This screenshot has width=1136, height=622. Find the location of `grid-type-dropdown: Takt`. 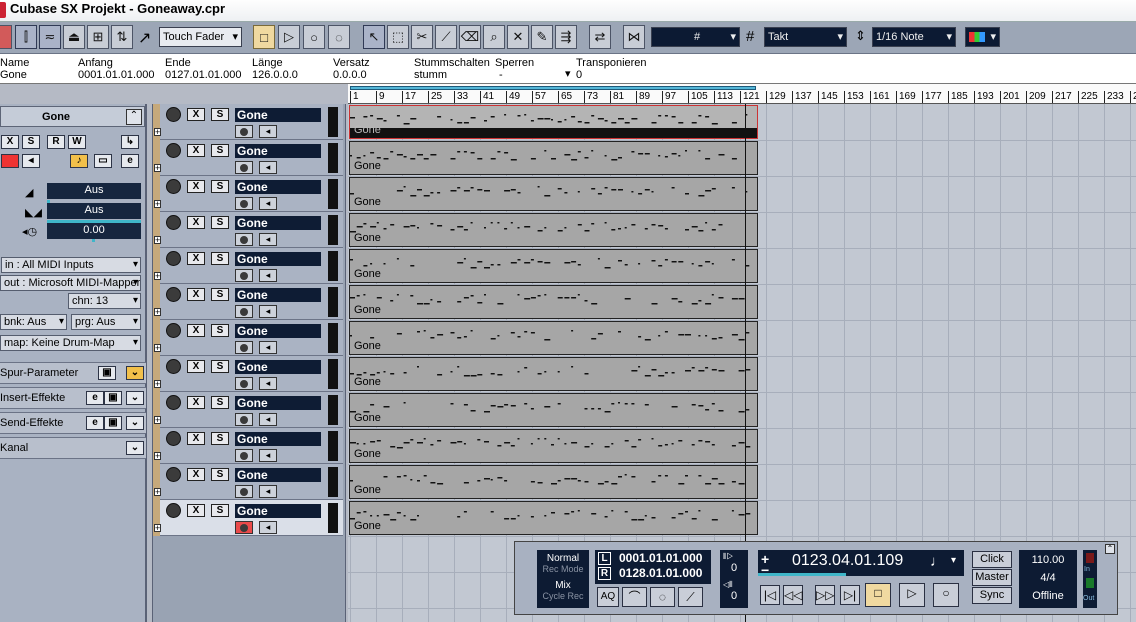

grid-type-dropdown: Takt is located at coordinates (805, 37).